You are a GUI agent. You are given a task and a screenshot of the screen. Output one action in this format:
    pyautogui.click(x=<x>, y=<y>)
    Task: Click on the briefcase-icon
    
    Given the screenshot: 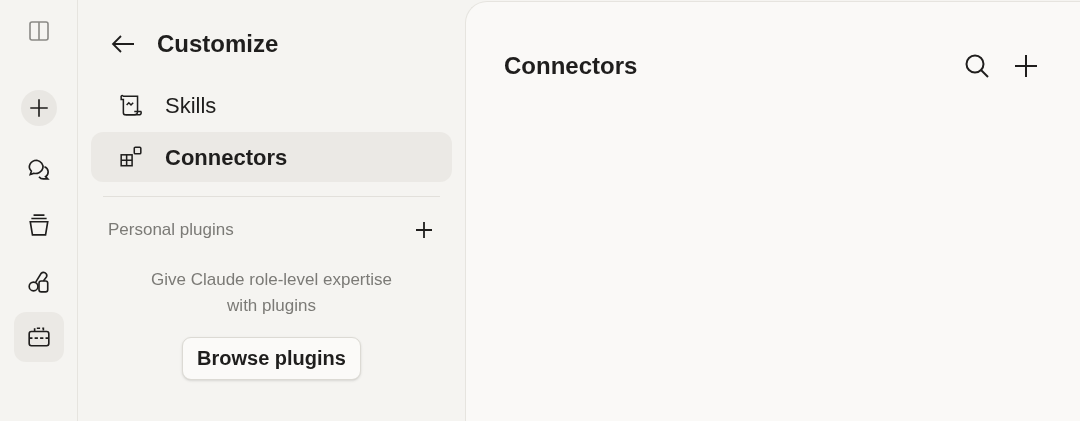 What is the action you would take?
    pyautogui.click(x=38, y=337)
    